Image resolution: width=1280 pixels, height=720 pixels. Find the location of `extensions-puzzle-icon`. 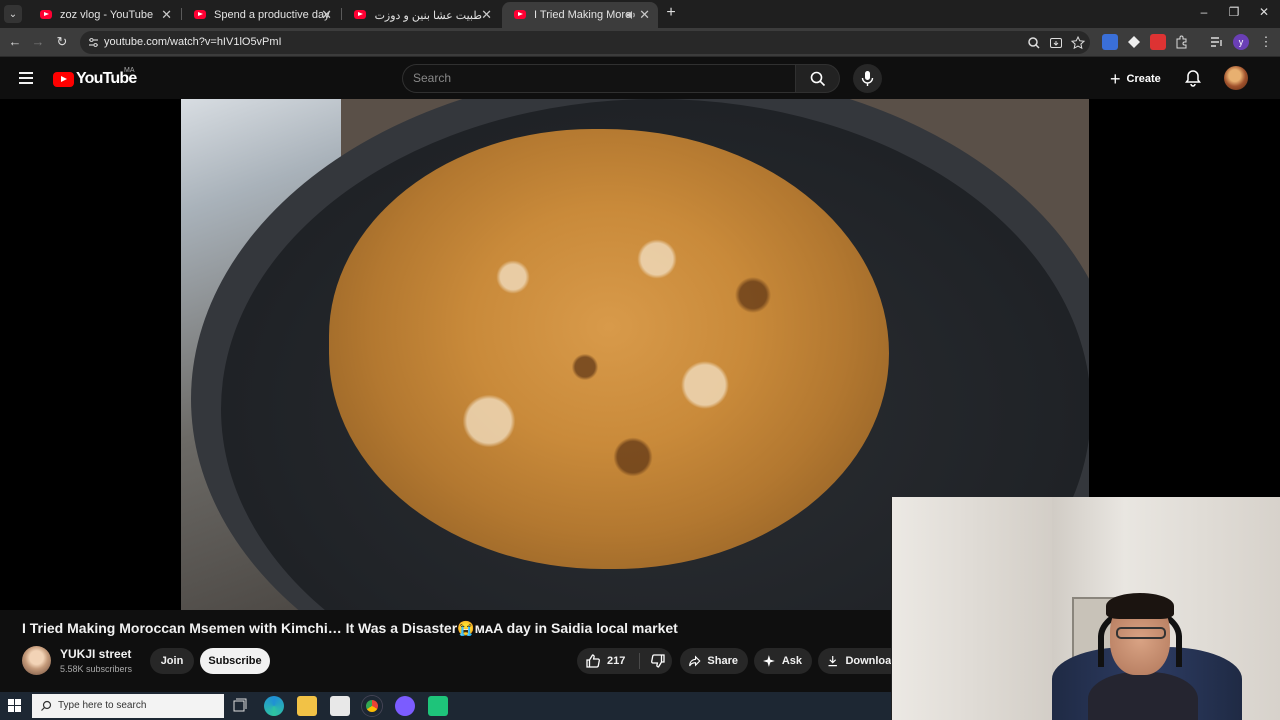

extensions-puzzle-icon is located at coordinates (1182, 42).